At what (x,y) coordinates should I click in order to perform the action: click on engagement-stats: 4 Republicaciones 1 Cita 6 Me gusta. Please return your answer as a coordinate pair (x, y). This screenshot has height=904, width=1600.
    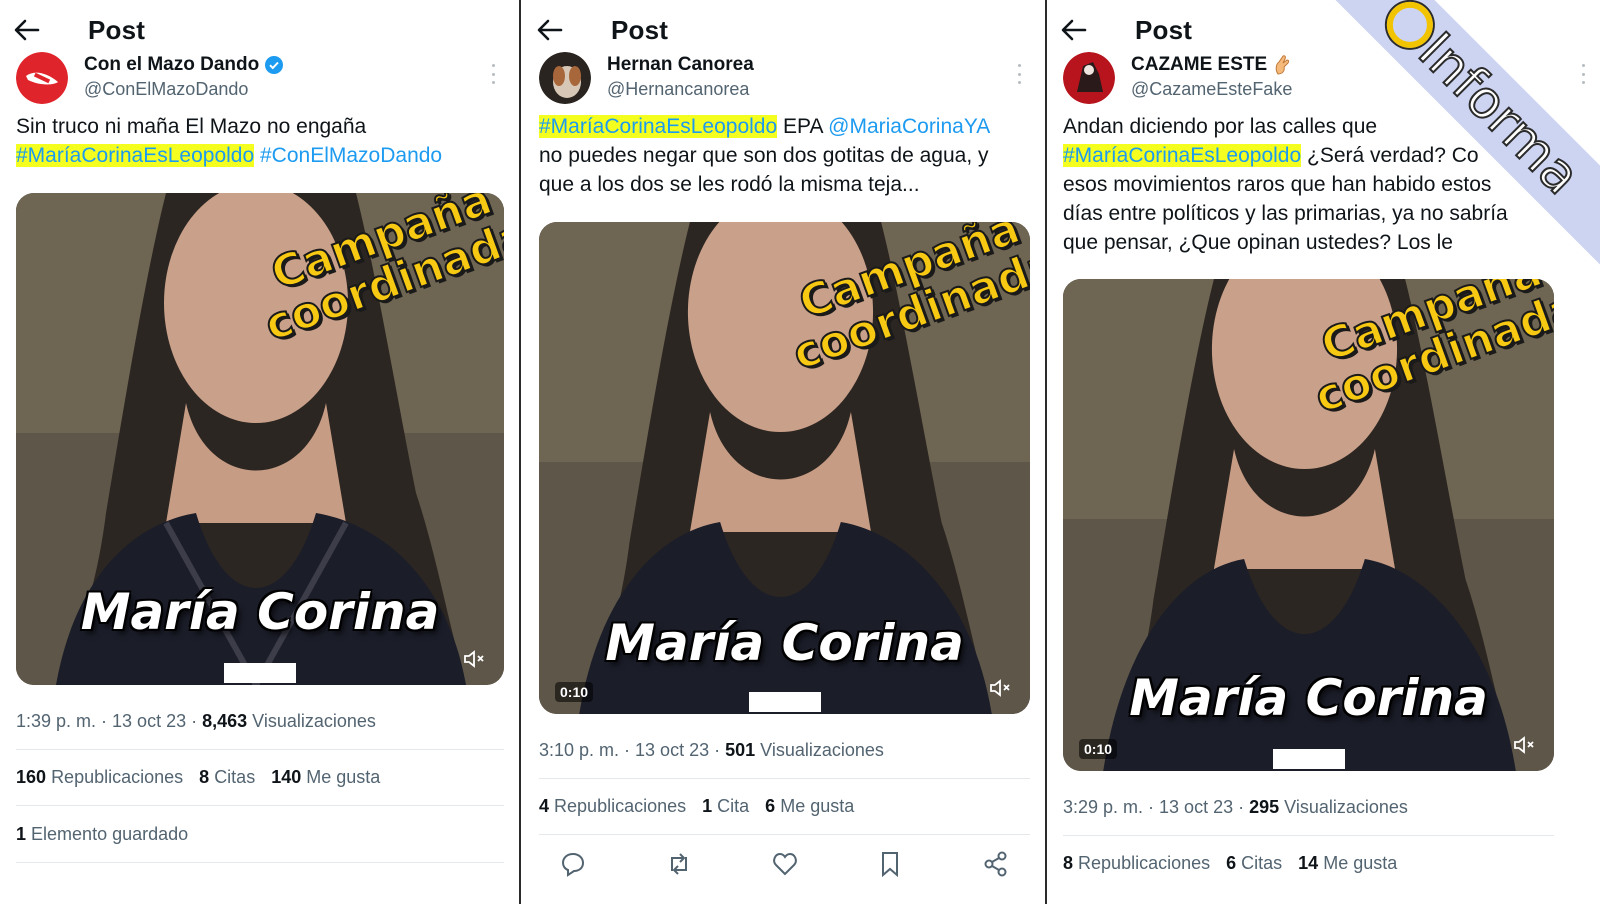
    Looking at the image, I should click on (784, 806).